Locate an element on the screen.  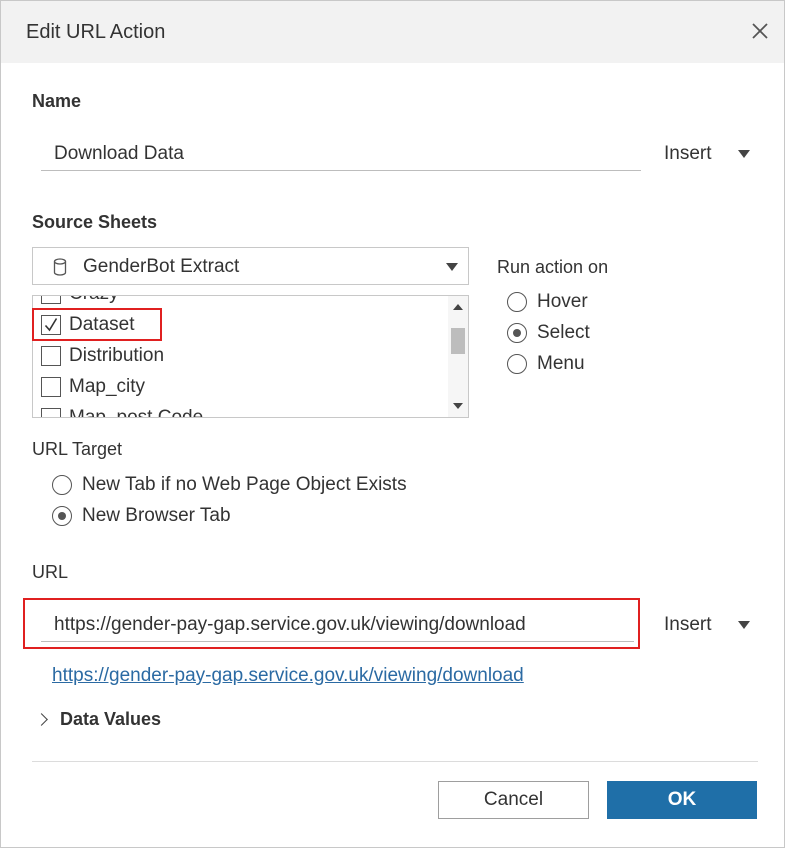
url-target-label: URL Target is located at coordinates (77, 449).